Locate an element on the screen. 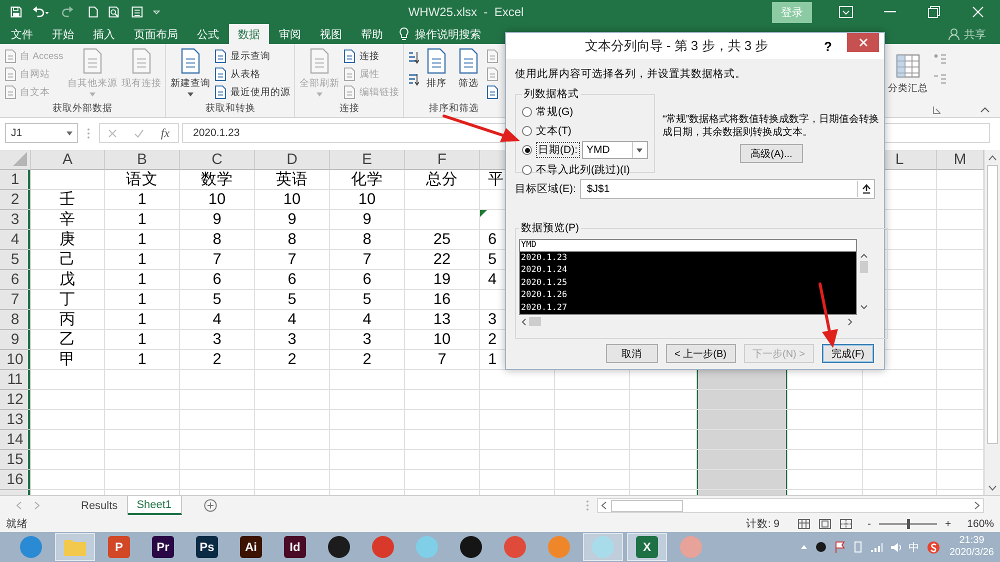  table-cell: 丁 is located at coordinates (68, 300).